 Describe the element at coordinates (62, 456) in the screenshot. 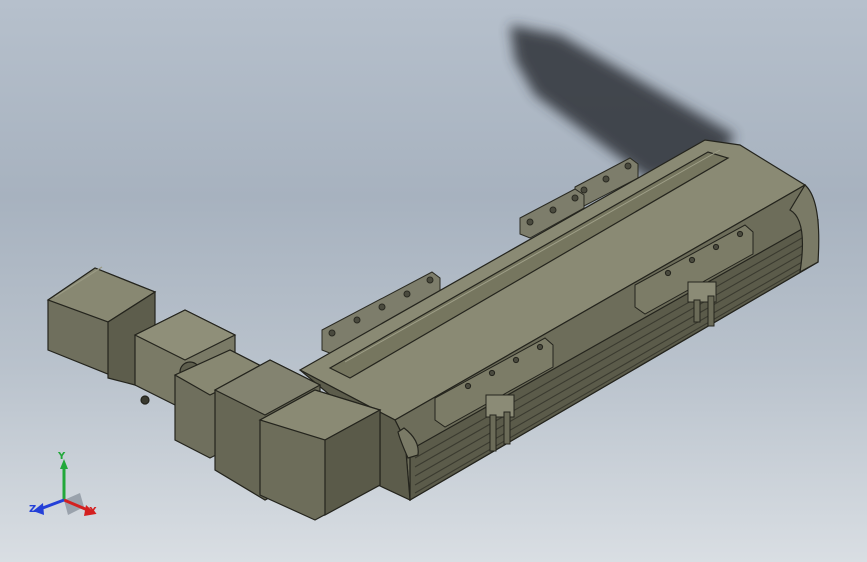

I see `y-axis-label: Y` at that location.